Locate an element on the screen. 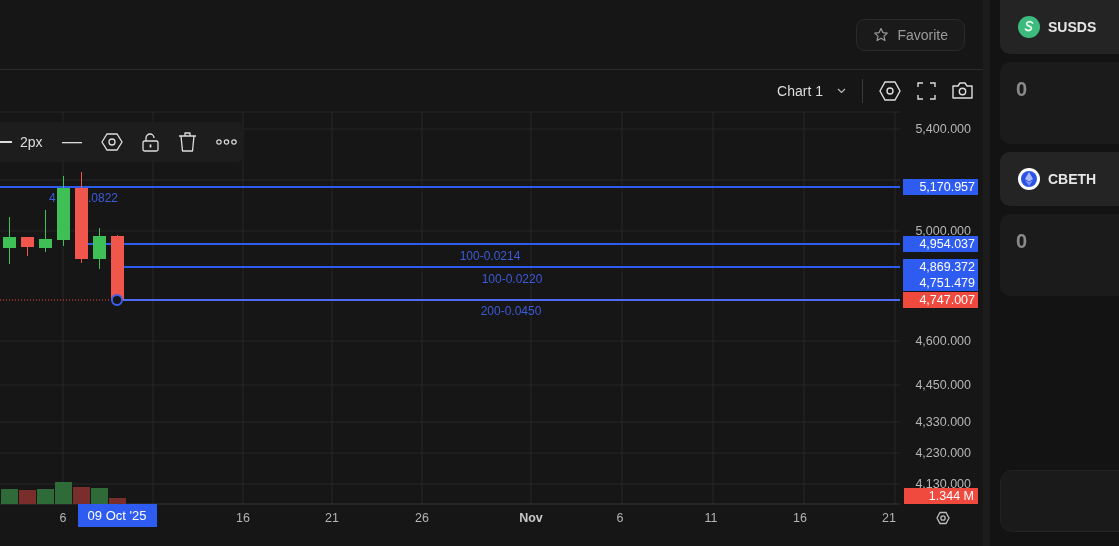  price-tag: 5,170.957 is located at coordinates (940, 187).